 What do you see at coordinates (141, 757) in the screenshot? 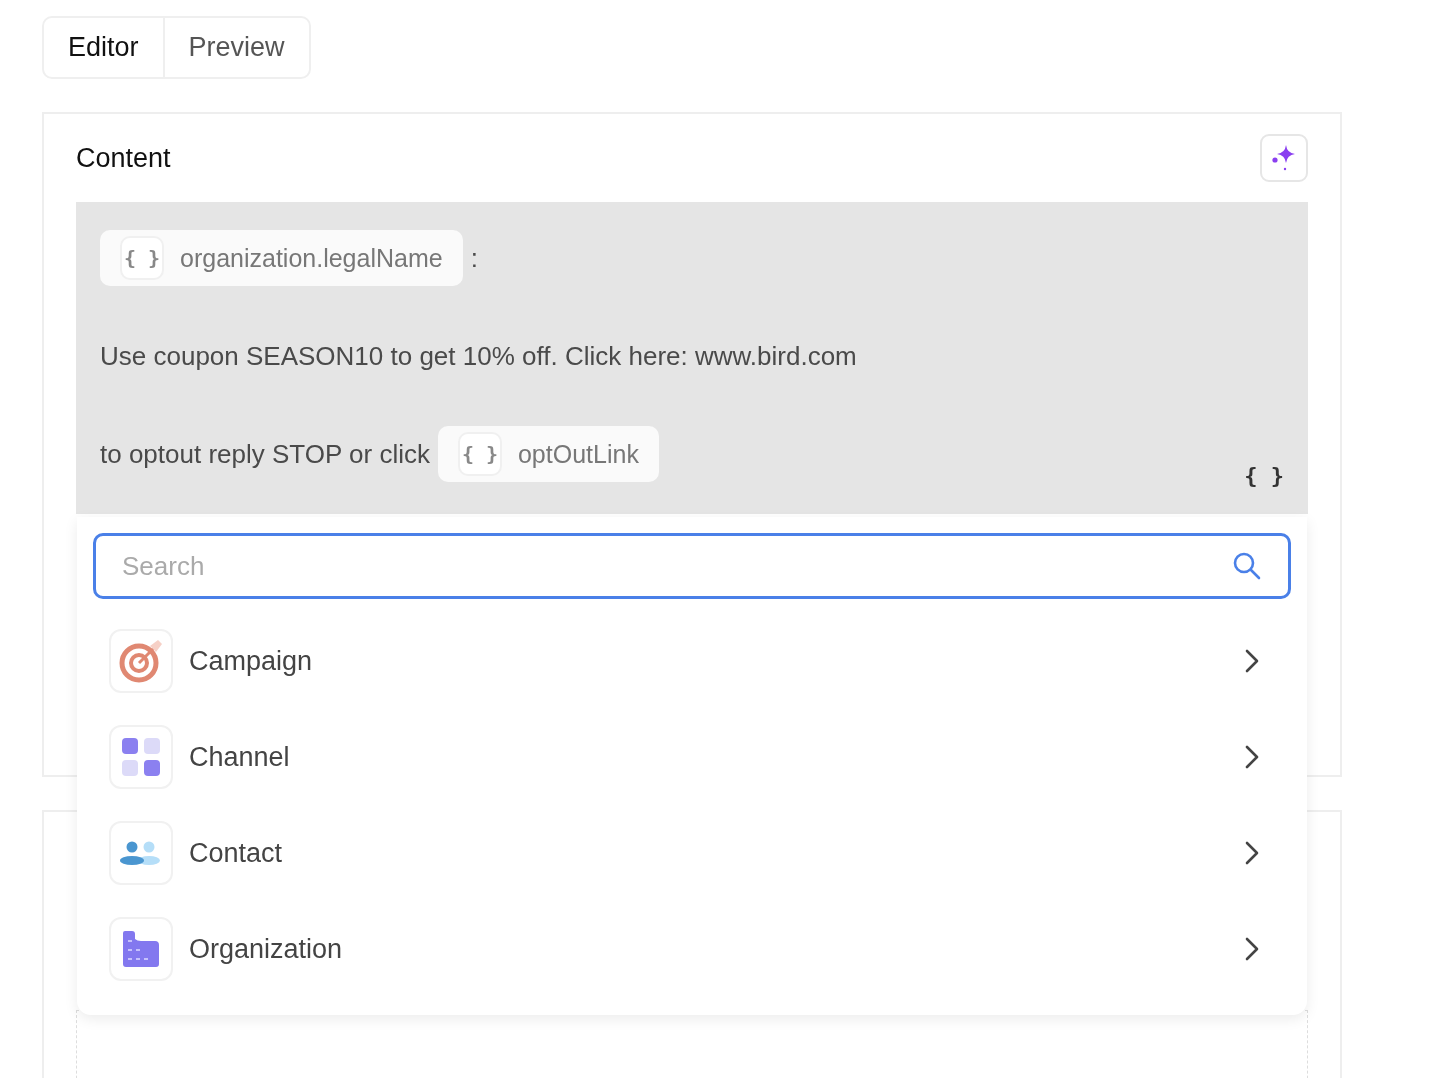
I see `grid-icon` at bounding box center [141, 757].